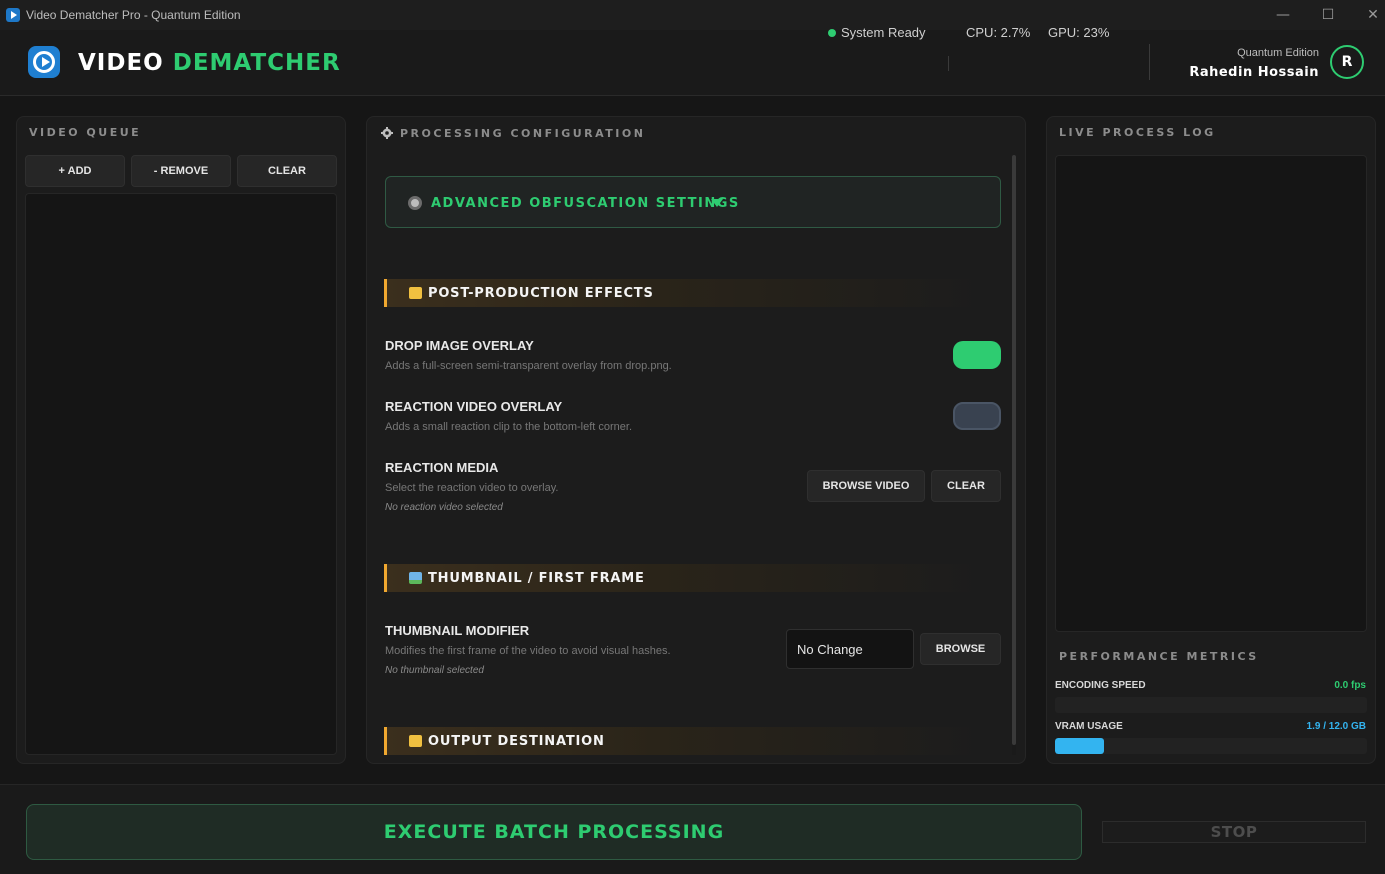 Image resolution: width=1385 pixels, height=874 pixels. Describe the element at coordinates (1080, 746) in the screenshot. I see `vram-usage-fill` at that location.